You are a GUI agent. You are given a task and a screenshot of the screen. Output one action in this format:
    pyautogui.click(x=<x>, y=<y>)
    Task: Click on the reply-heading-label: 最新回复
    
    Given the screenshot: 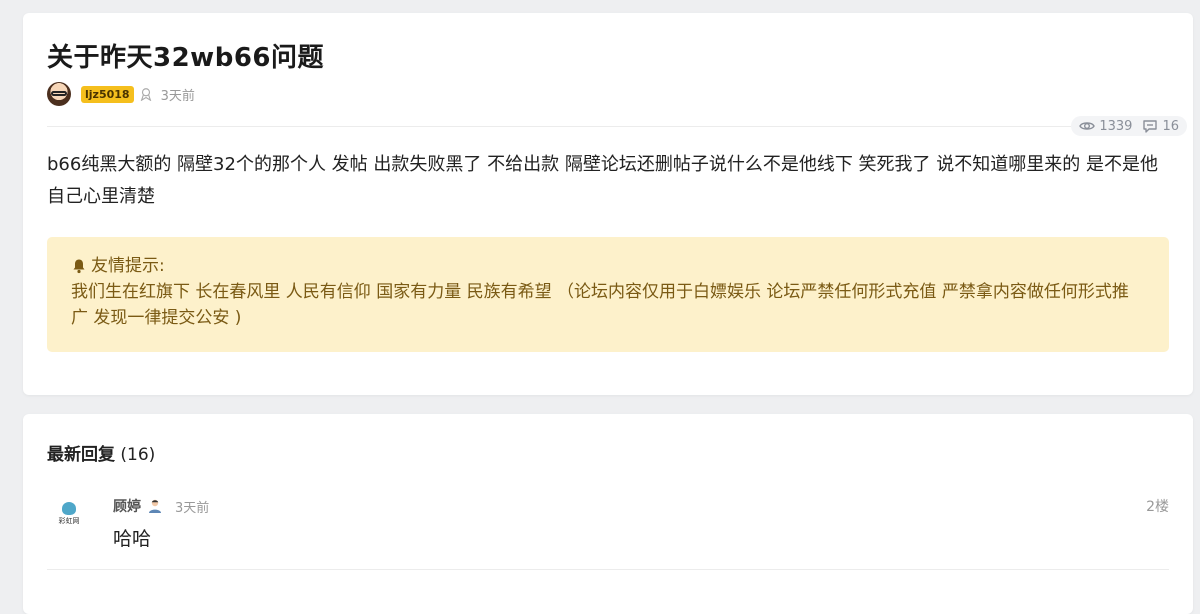 What is the action you would take?
    pyautogui.click(x=81, y=455)
    